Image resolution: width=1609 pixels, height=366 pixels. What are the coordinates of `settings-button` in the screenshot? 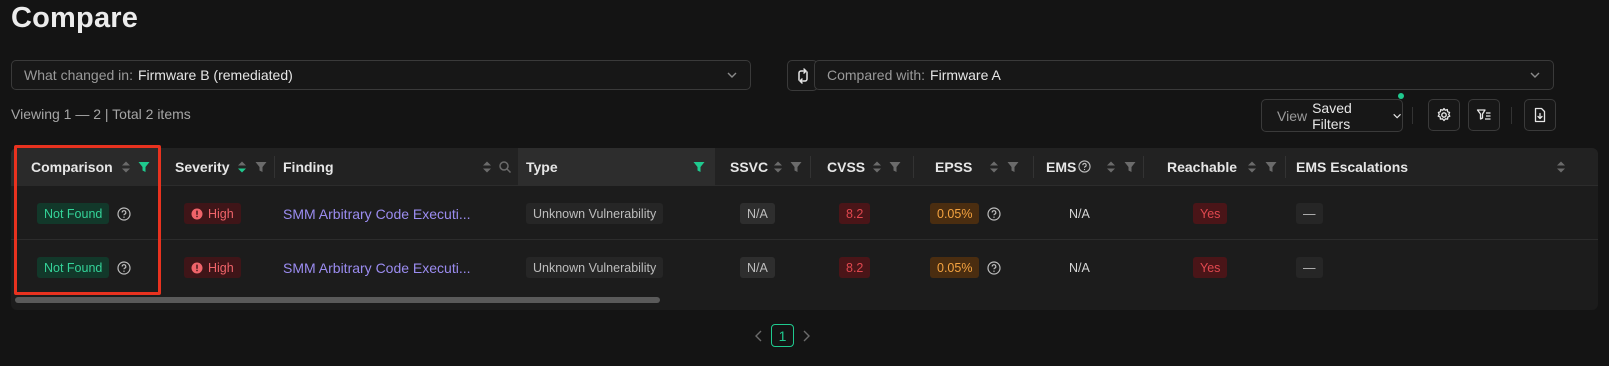 It's located at (1444, 115).